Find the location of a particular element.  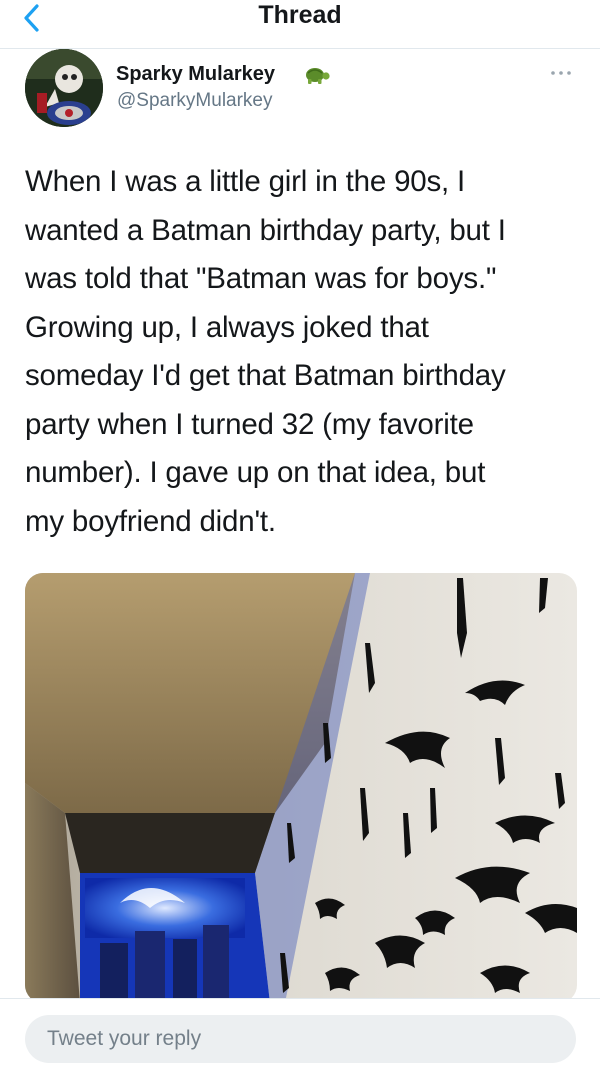

turtle-icon is located at coordinates (318, 76).